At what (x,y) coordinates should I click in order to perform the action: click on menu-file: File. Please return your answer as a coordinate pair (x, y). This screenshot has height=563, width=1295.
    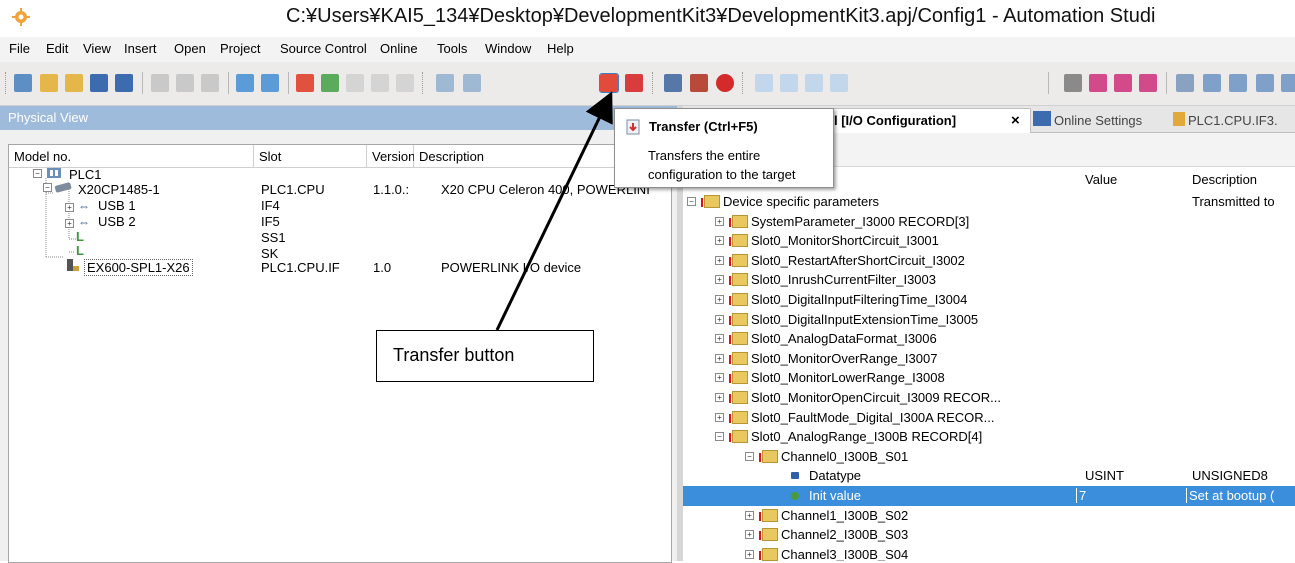
    Looking at the image, I should click on (19, 48).